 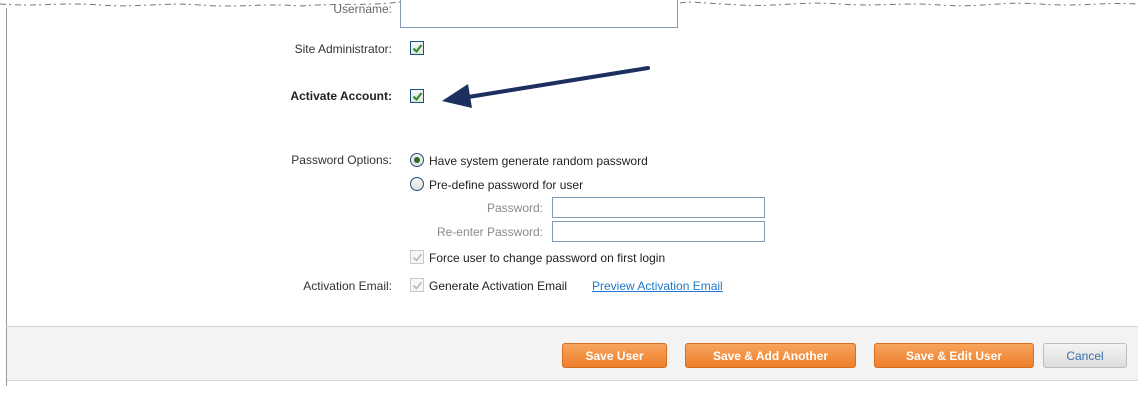 What do you see at coordinates (546, 87) in the screenshot?
I see `annotation-arrow-icon` at bounding box center [546, 87].